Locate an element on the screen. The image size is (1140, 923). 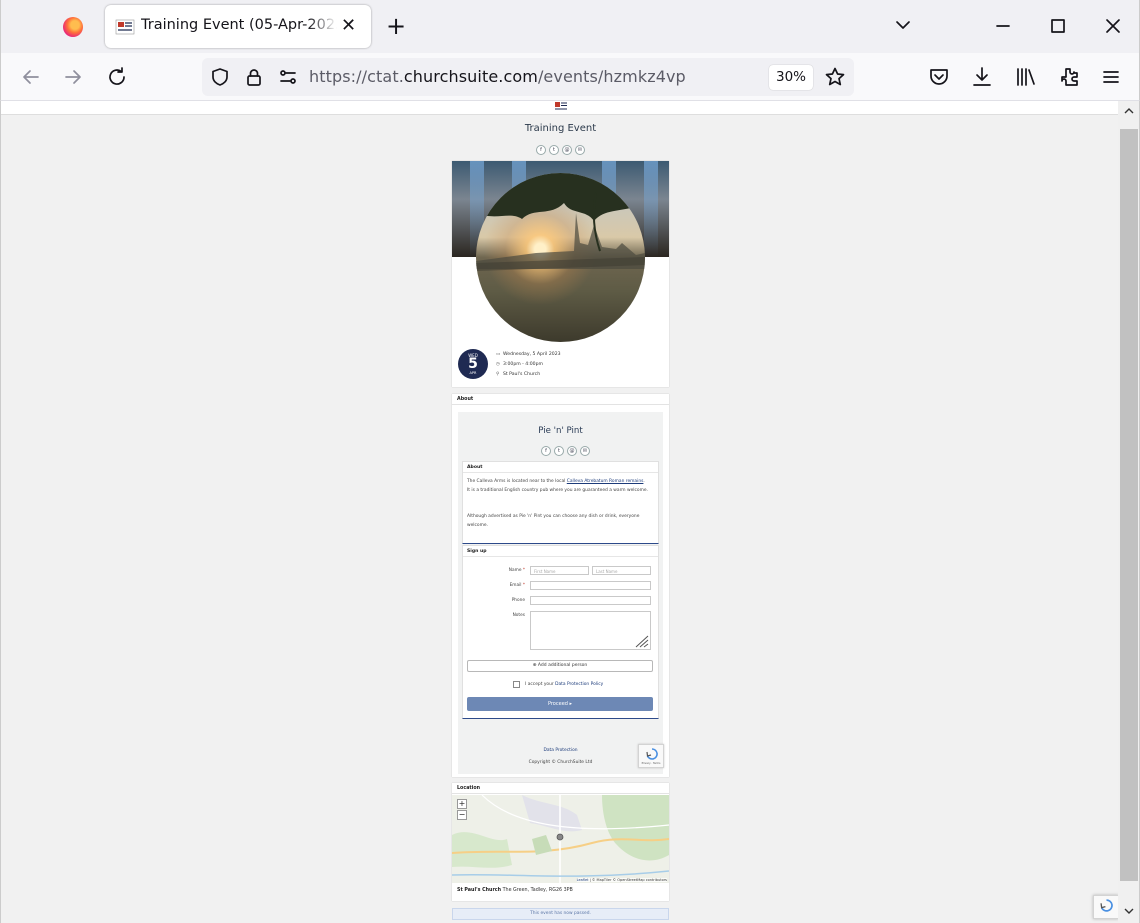
name-label: Name * is located at coordinates (516, 570).